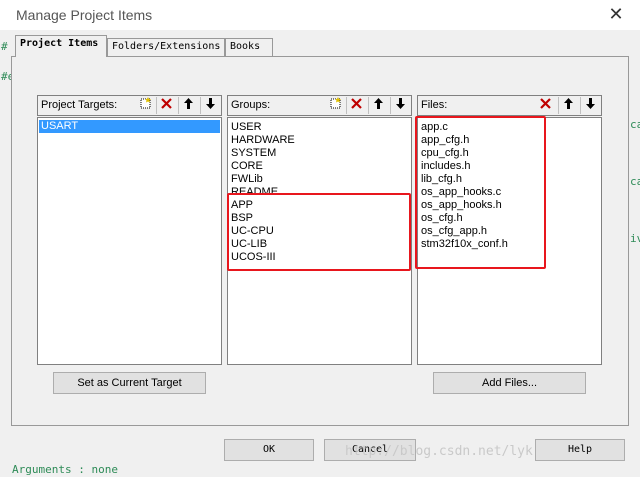 This screenshot has height=477, width=640. Describe the element at coordinates (580, 450) in the screenshot. I see `help-button: Help` at that location.